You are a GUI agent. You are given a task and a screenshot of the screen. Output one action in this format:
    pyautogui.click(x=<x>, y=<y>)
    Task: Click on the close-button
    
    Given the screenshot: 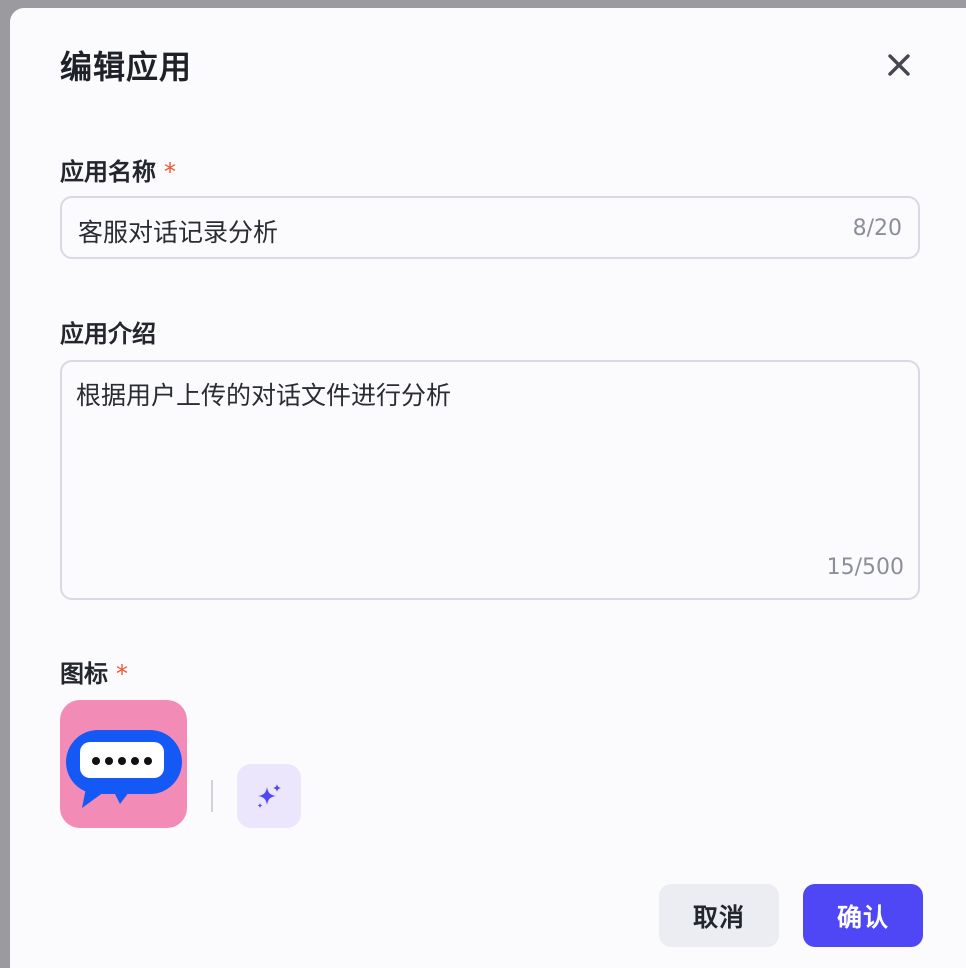 What is the action you would take?
    pyautogui.click(x=899, y=65)
    